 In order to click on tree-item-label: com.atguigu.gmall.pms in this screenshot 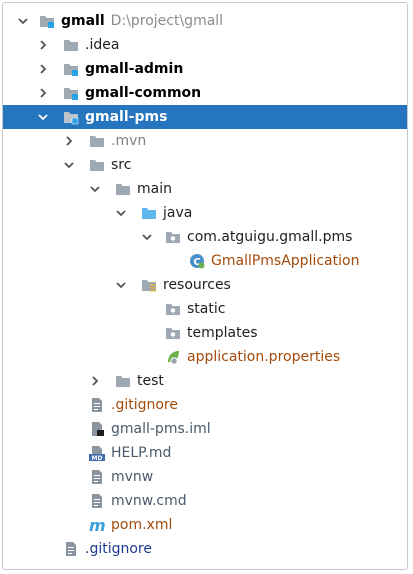, I will do `click(270, 237)`.